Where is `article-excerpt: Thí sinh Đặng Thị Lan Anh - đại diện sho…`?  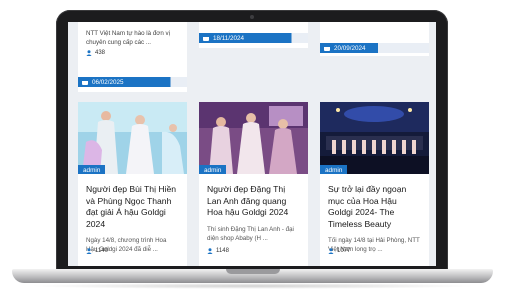
article-excerpt: Thí sinh Đặng Thị Lan Anh - đại diện sho… is located at coordinates (250, 233).